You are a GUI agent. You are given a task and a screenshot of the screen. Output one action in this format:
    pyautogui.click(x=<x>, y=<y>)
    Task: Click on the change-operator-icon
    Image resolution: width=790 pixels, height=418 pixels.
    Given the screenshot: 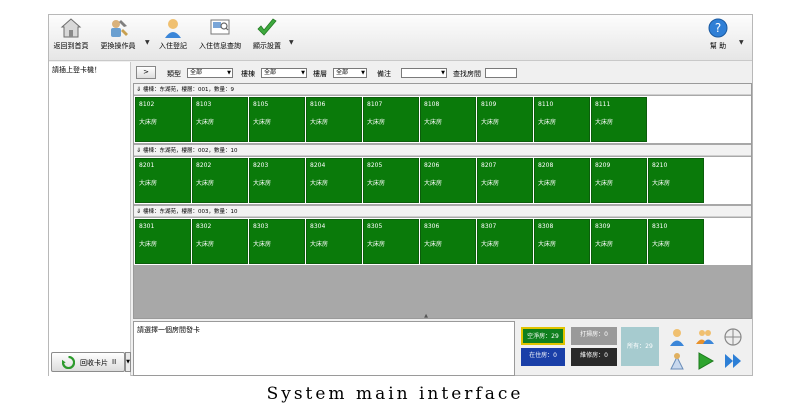 What is the action you would take?
    pyautogui.click(x=119, y=28)
    